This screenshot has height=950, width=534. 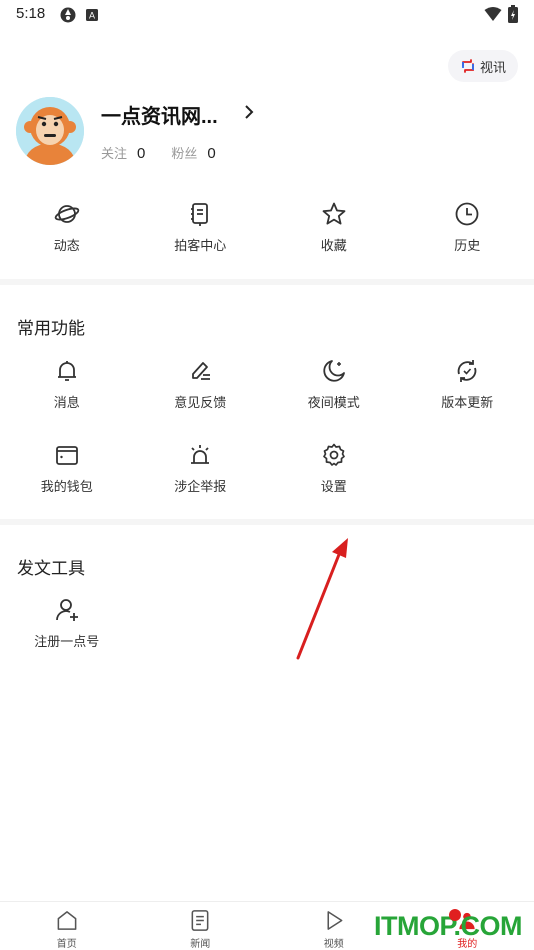 I want to click on edit-icon, so click(x=201, y=371).